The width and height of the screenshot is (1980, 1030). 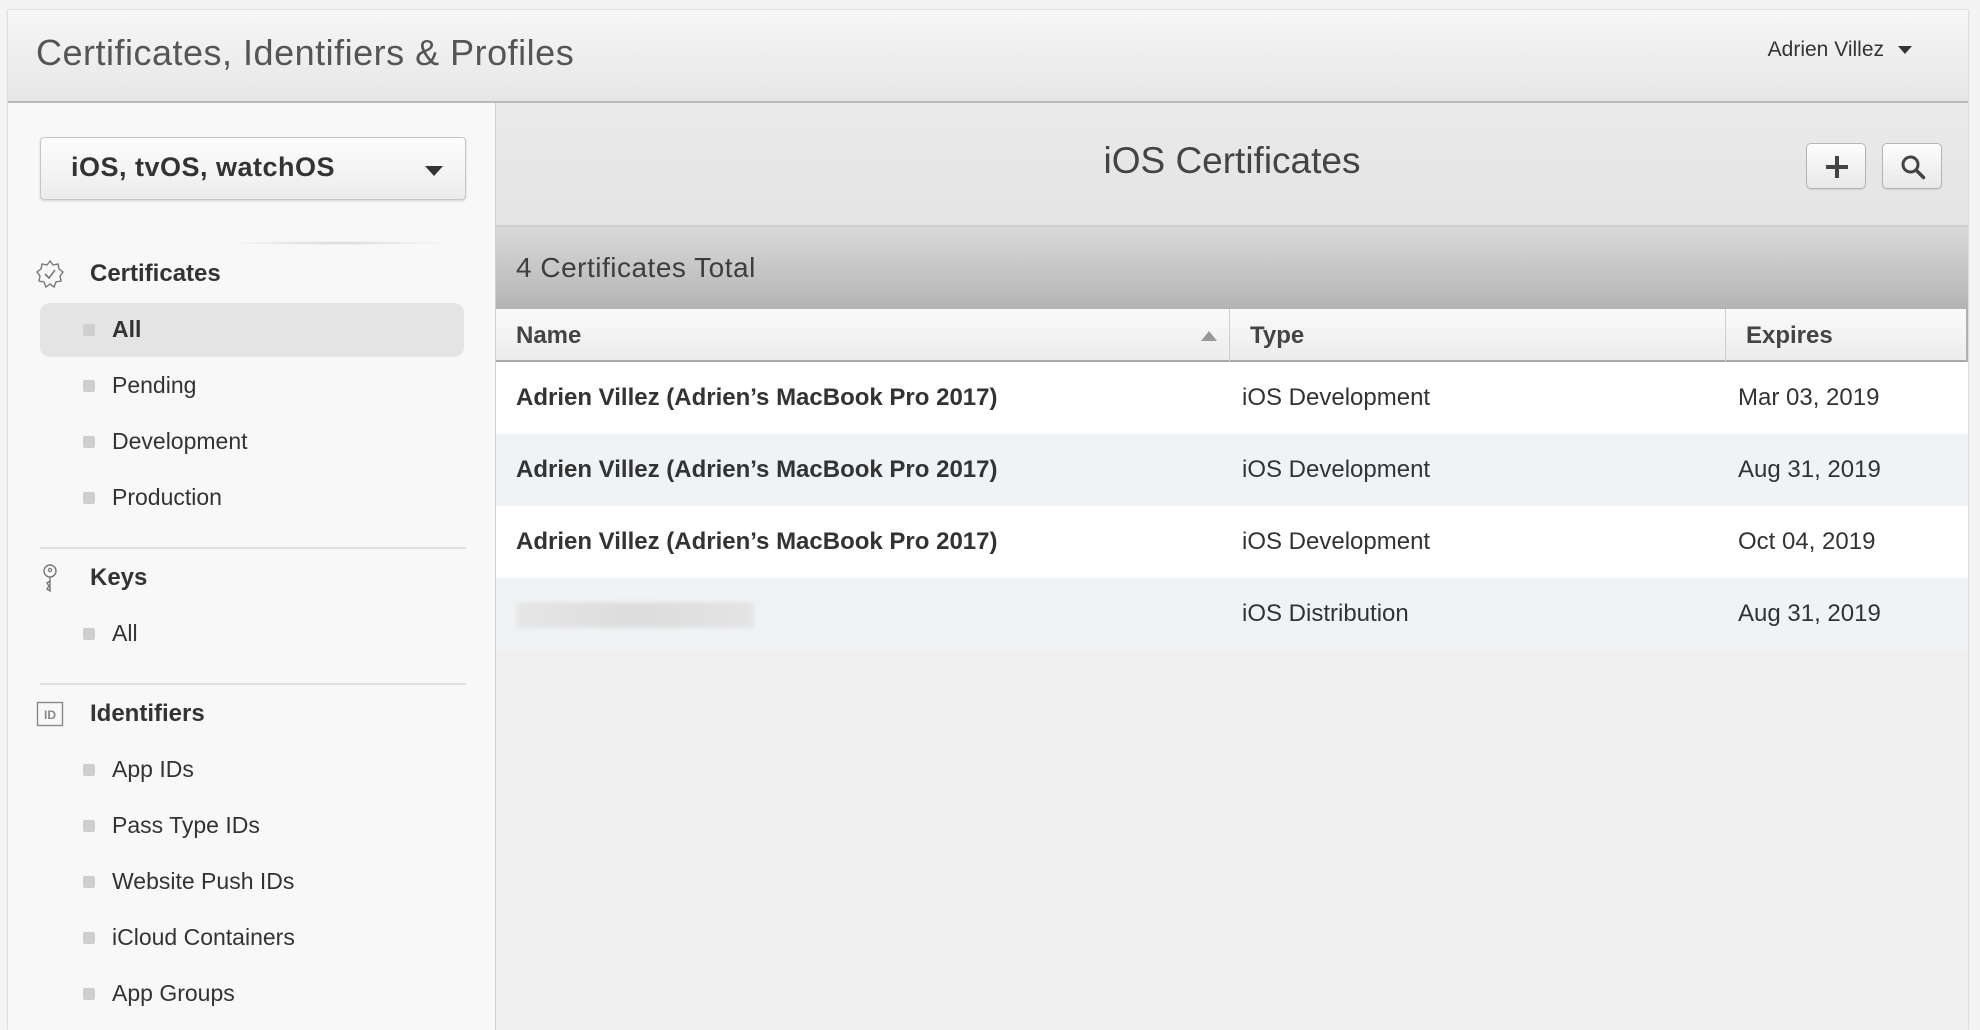 What do you see at coordinates (1325, 613) in the screenshot?
I see `cell-type: iOS Distribution` at bounding box center [1325, 613].